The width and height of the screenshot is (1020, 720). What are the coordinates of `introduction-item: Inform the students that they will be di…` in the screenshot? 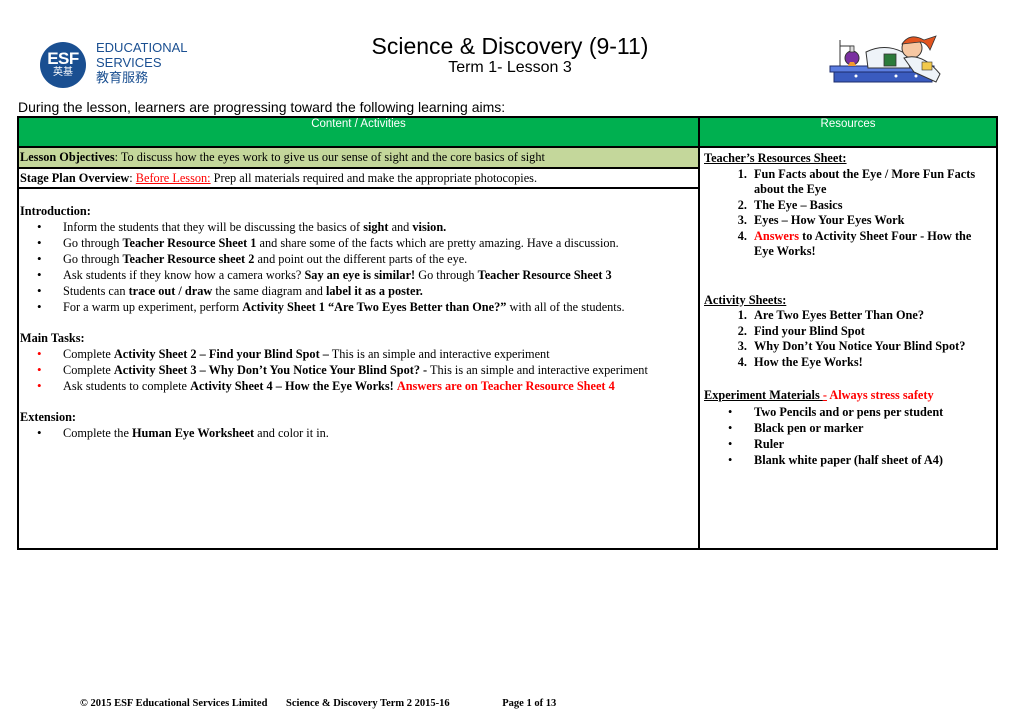 It's located at (367, 227).